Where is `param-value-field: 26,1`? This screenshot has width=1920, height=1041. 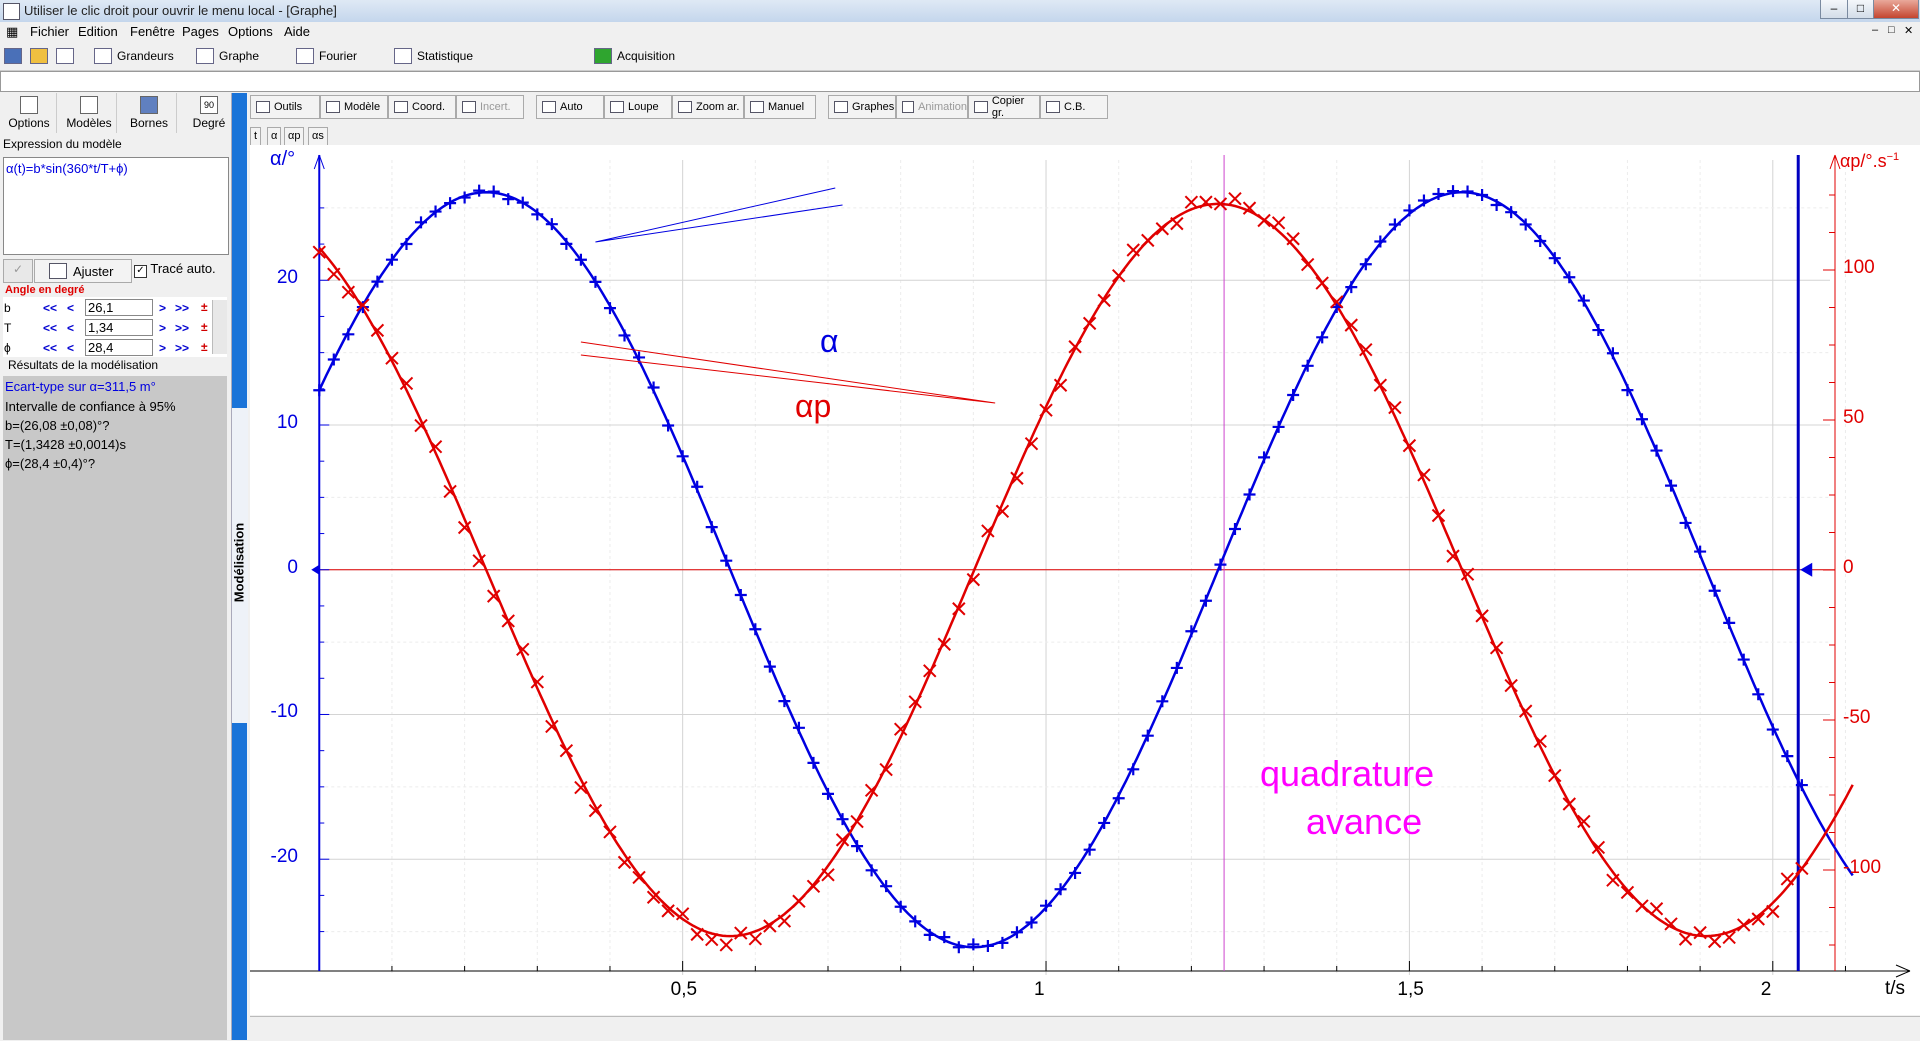
param-value-field: 26,1 is located at coordinates (119, 307).